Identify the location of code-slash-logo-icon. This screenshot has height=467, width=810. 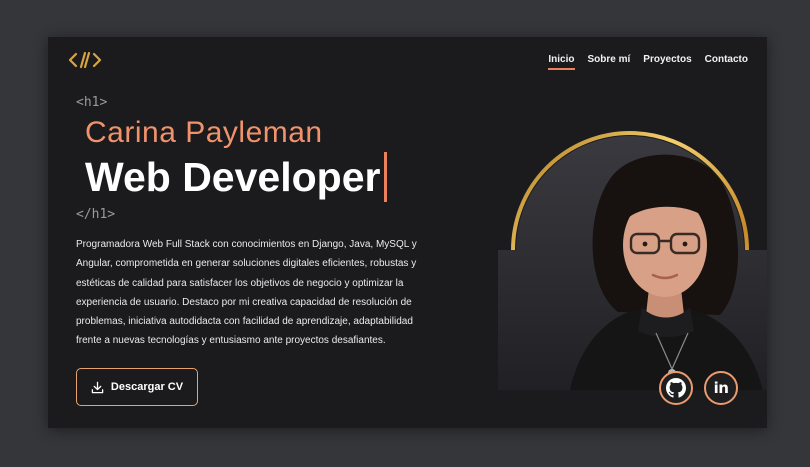
(85, 60).